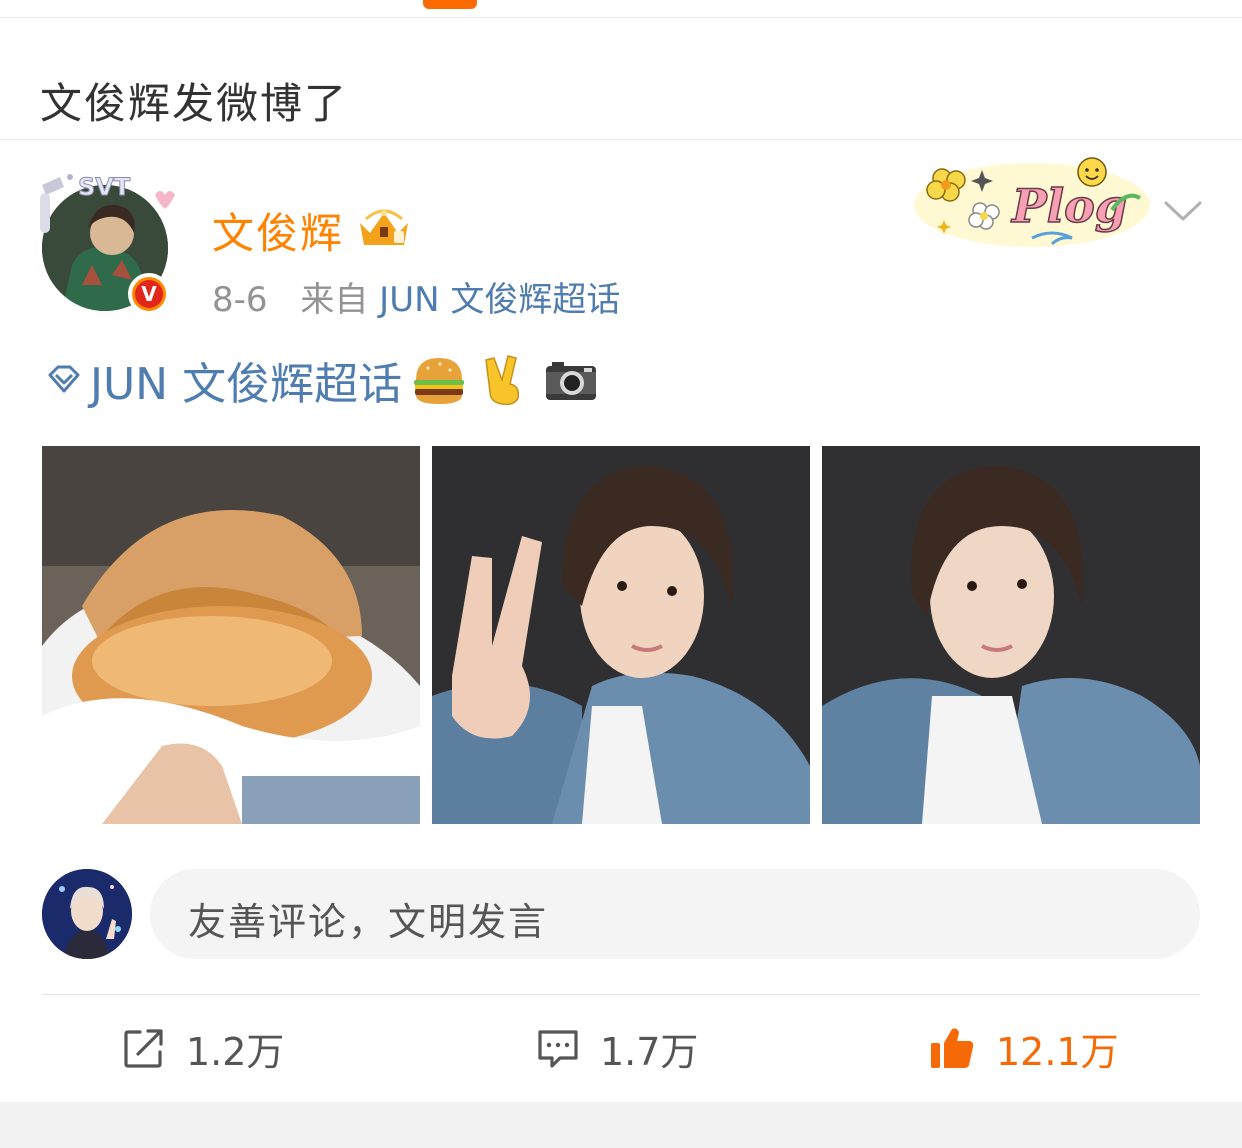 The height and width of the screenshot is (1148, 1242). I want to click on current-user-avatar, so click(87, 914).